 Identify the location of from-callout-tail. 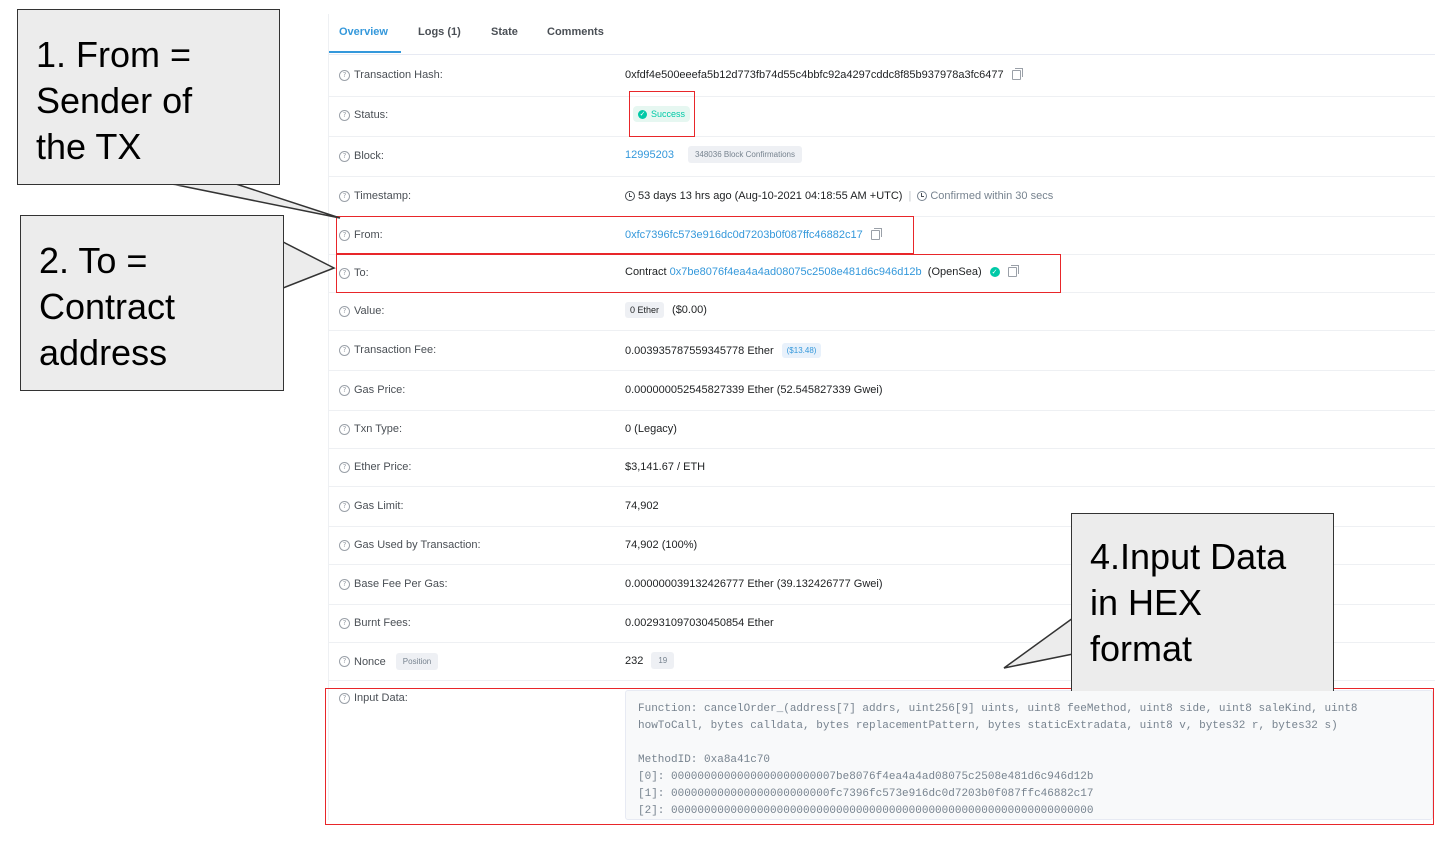
(256, 201).